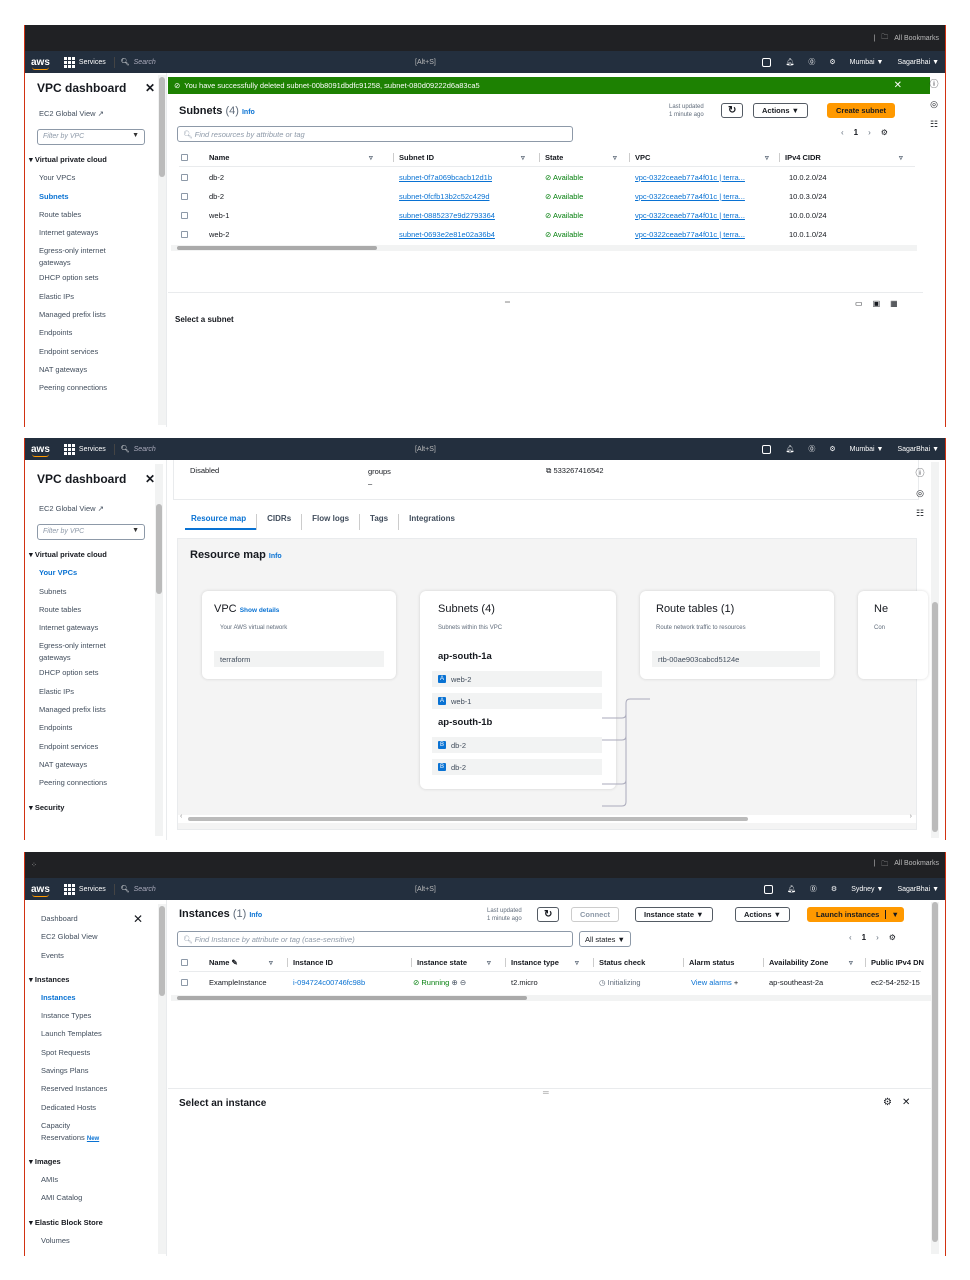 This screenshot has width=970, height=1280. What do you see at coordinates (91, 532) in the screenshot?
I see `filter-by-vpc-select: Filter by VPC ▼` at bounding box center [91, 532].